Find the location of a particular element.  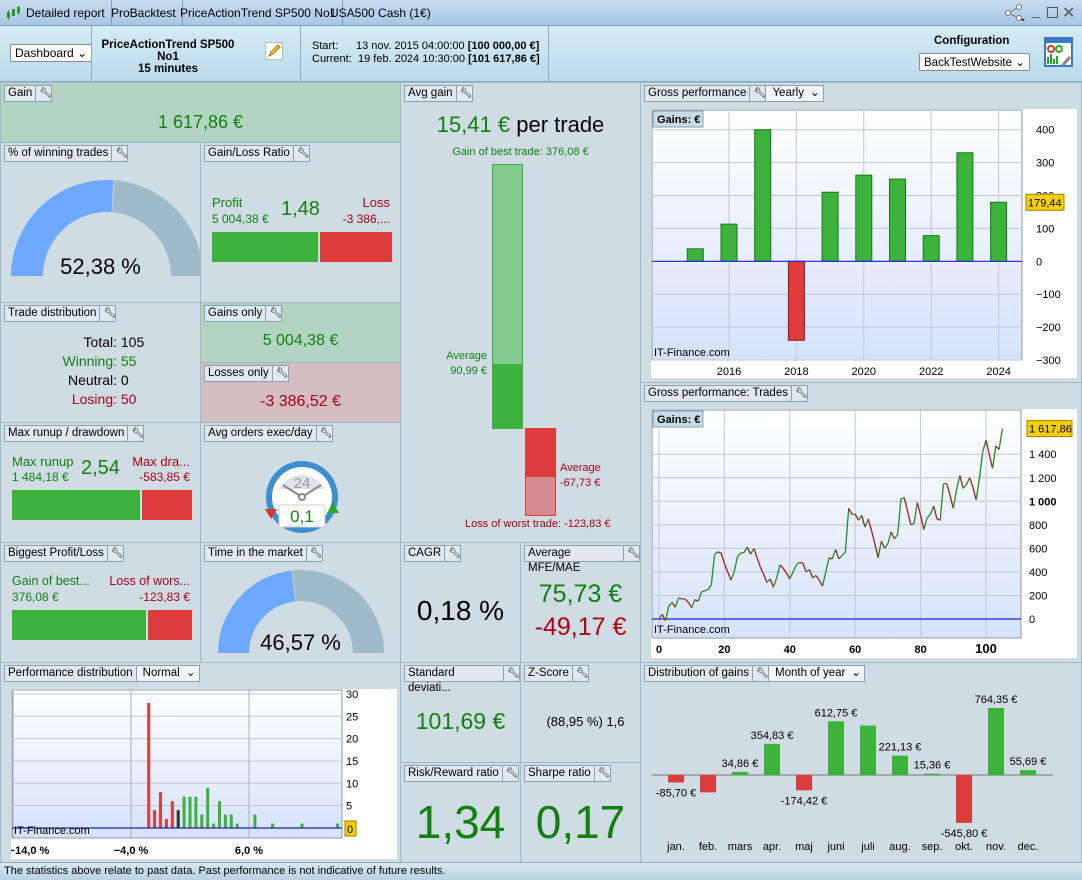

avg-loss-value: -67,73 € is located at coordinates (580, 483).